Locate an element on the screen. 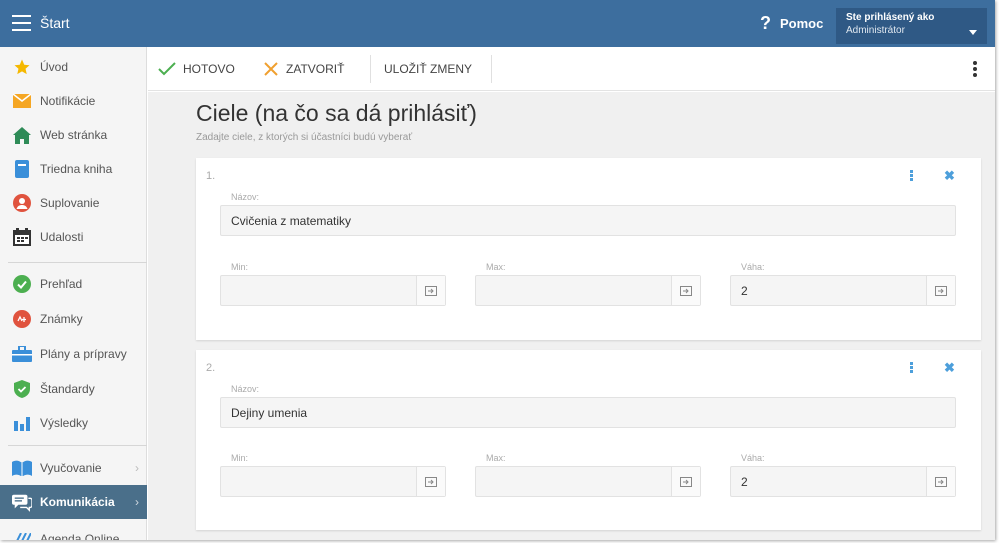 The height and width of the screenshot is (543, 999). sidebar-item-plany-a-pripravy: Plány a prípravy is located at coordinates (73, 354).